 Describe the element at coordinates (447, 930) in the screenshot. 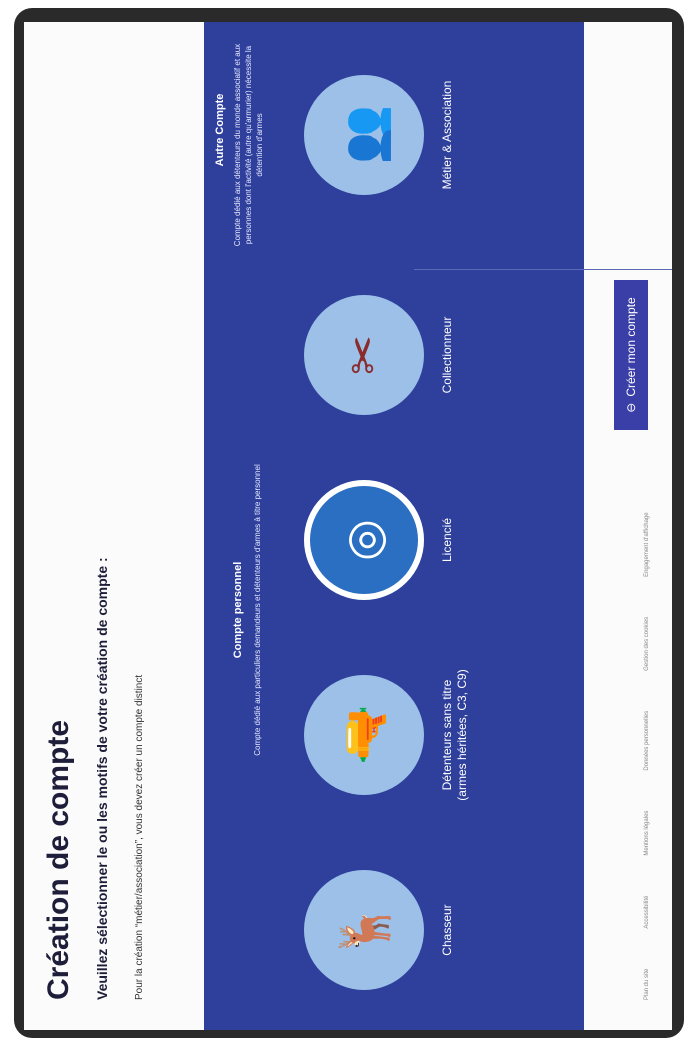

I see `tile-label: Chasseur` at that location.